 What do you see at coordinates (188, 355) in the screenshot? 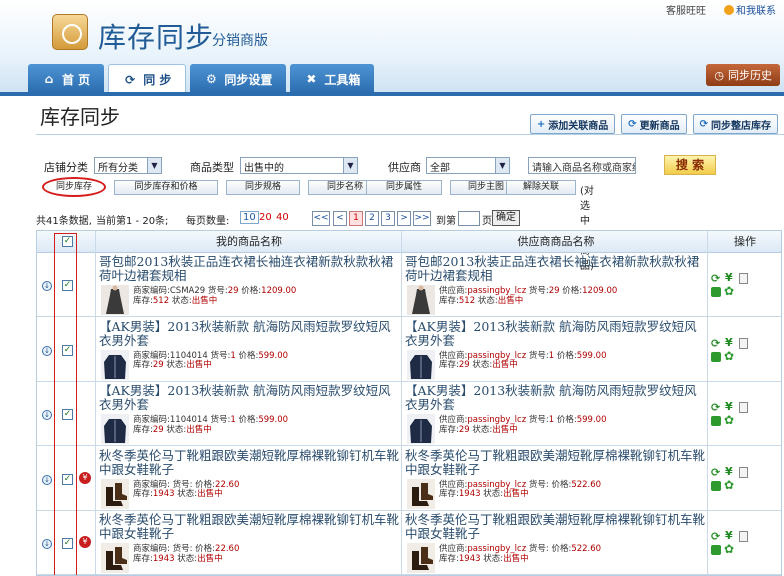
I see `merchant-code: 1104014` at bounding box center [188, 355].